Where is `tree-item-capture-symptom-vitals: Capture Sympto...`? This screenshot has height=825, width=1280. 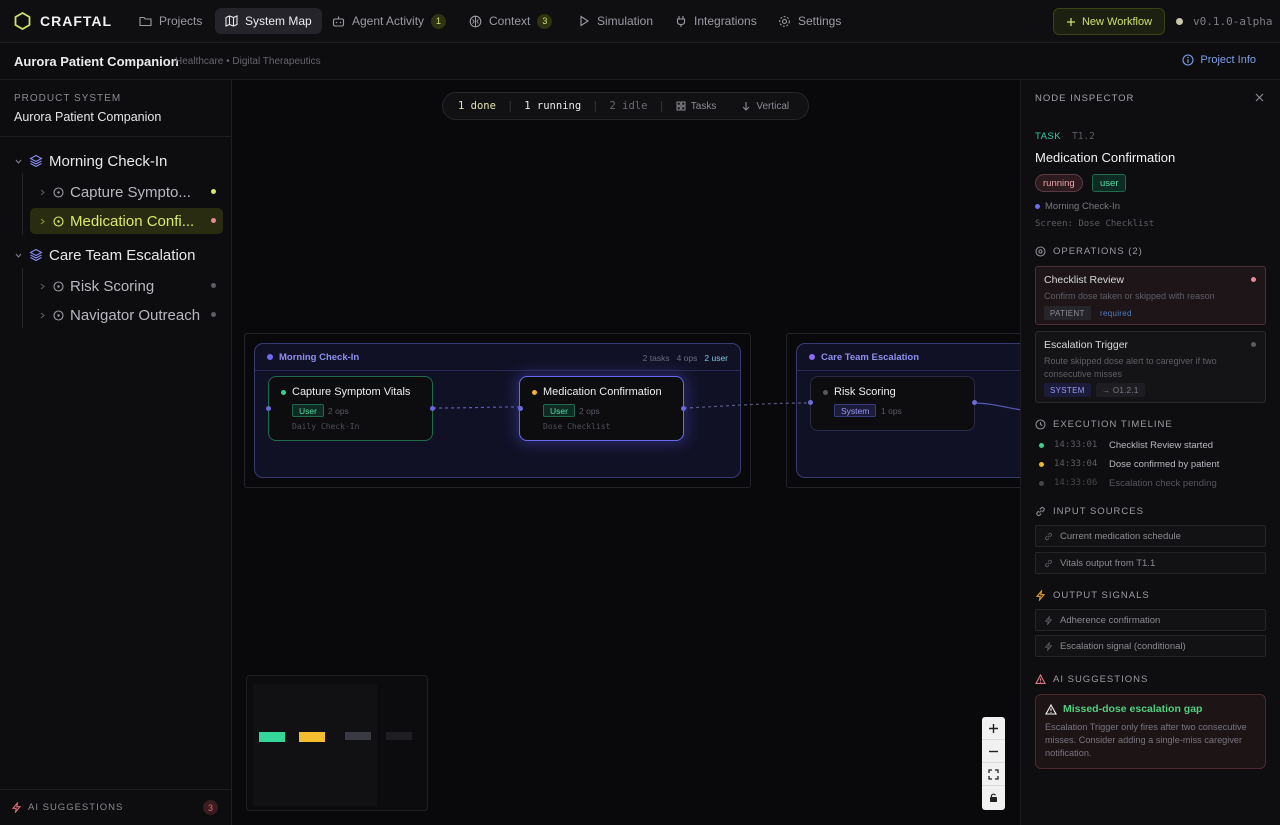 tree-item-capture-symptom-vitals: Capture Sympto... is located at coordinates (128, 192).